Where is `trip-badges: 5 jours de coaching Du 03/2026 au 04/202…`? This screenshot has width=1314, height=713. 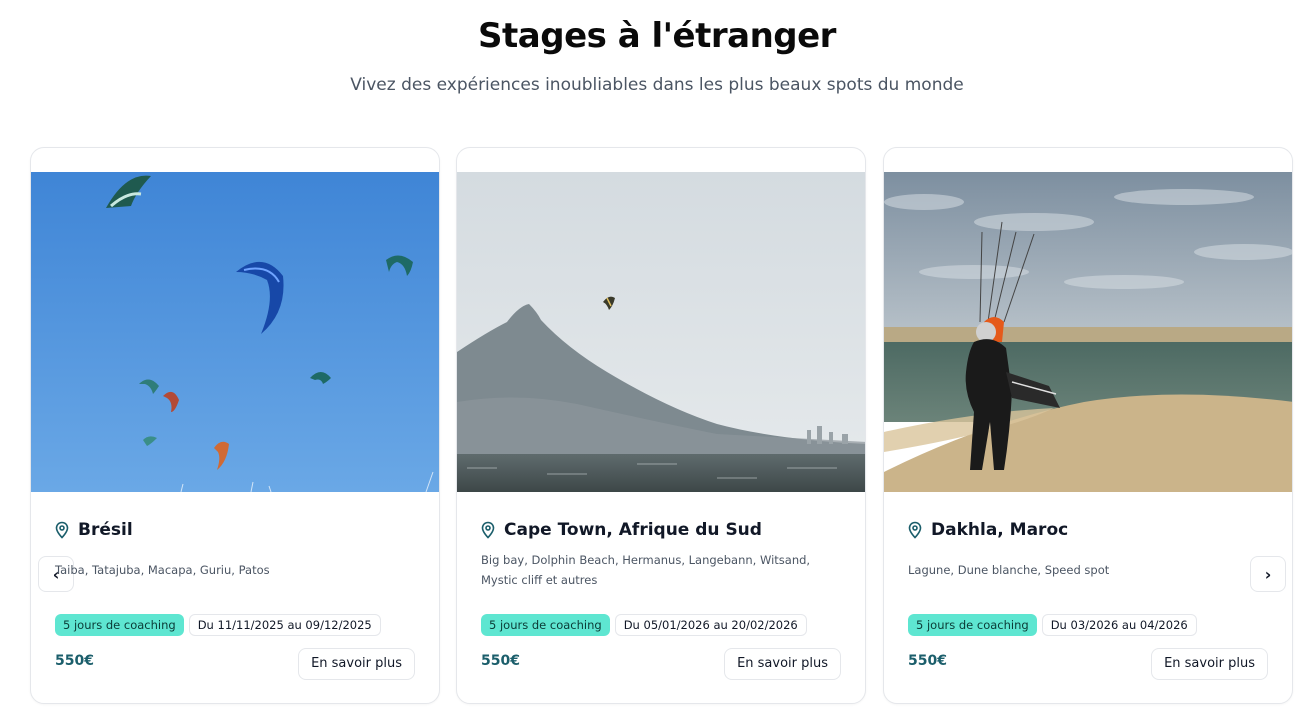 trip-badges: 5 jours de coaching Du 03/2026 au 04/202… is located at coordinates (1052, 625).